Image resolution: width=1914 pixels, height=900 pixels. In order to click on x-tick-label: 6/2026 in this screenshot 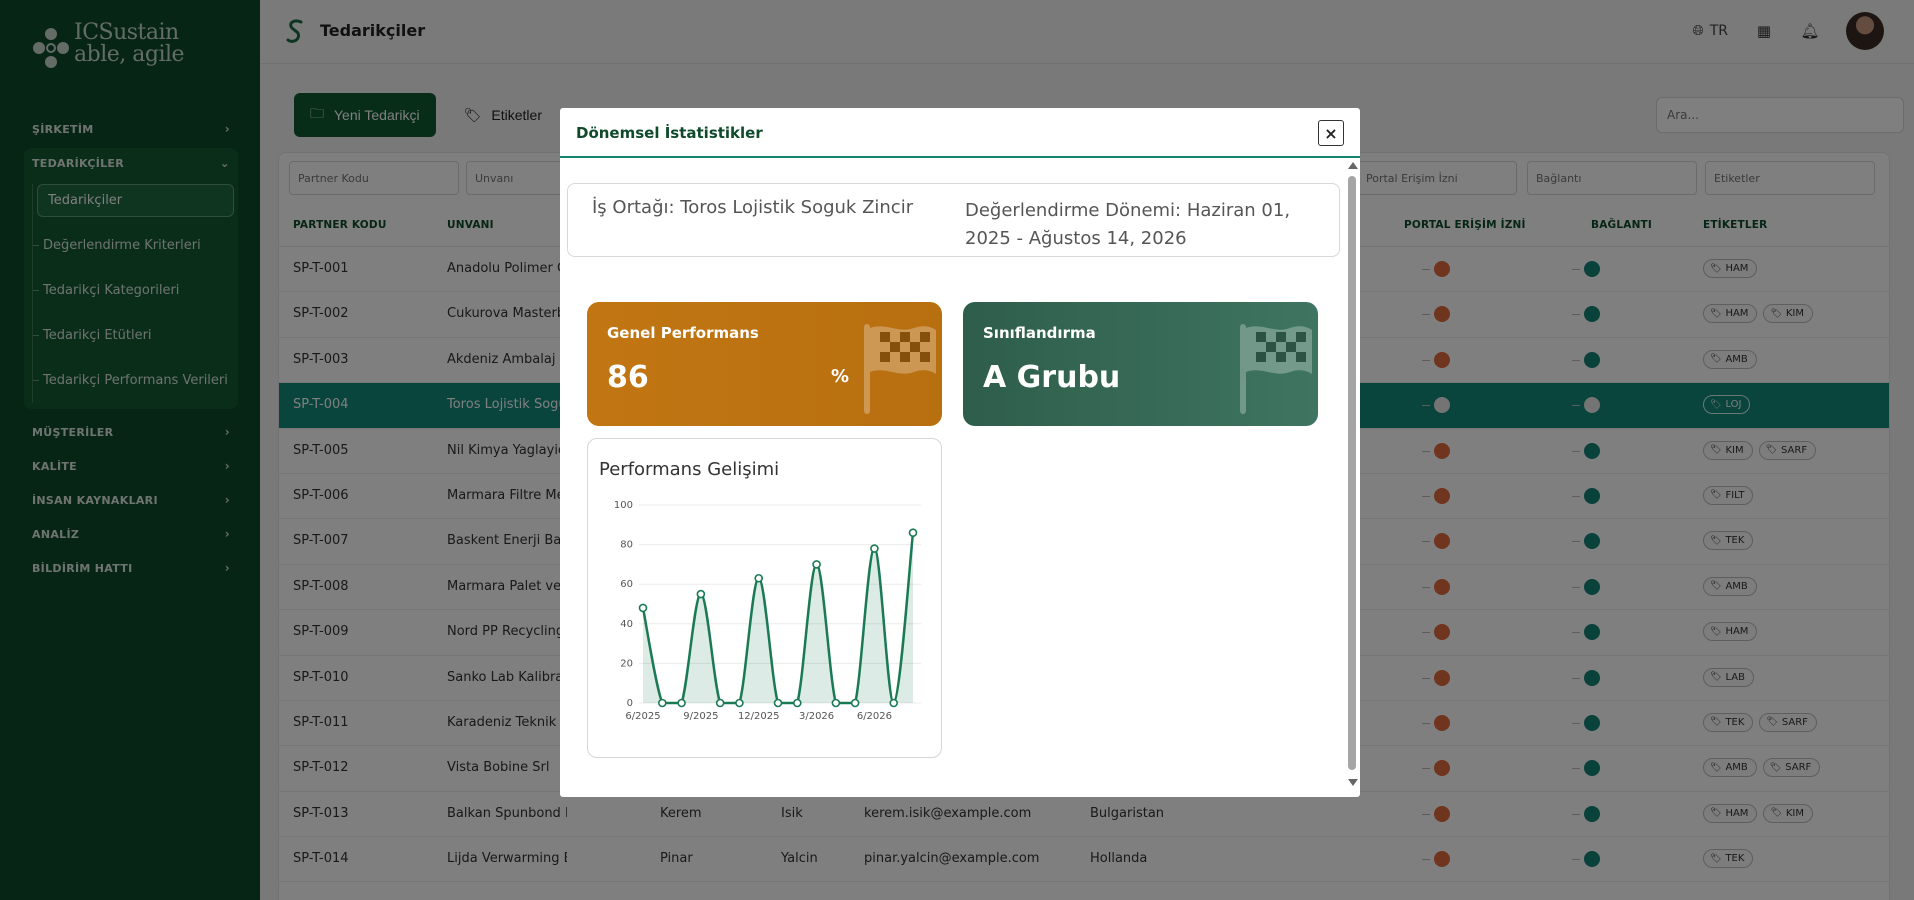, I will do `click(874, 716)`.